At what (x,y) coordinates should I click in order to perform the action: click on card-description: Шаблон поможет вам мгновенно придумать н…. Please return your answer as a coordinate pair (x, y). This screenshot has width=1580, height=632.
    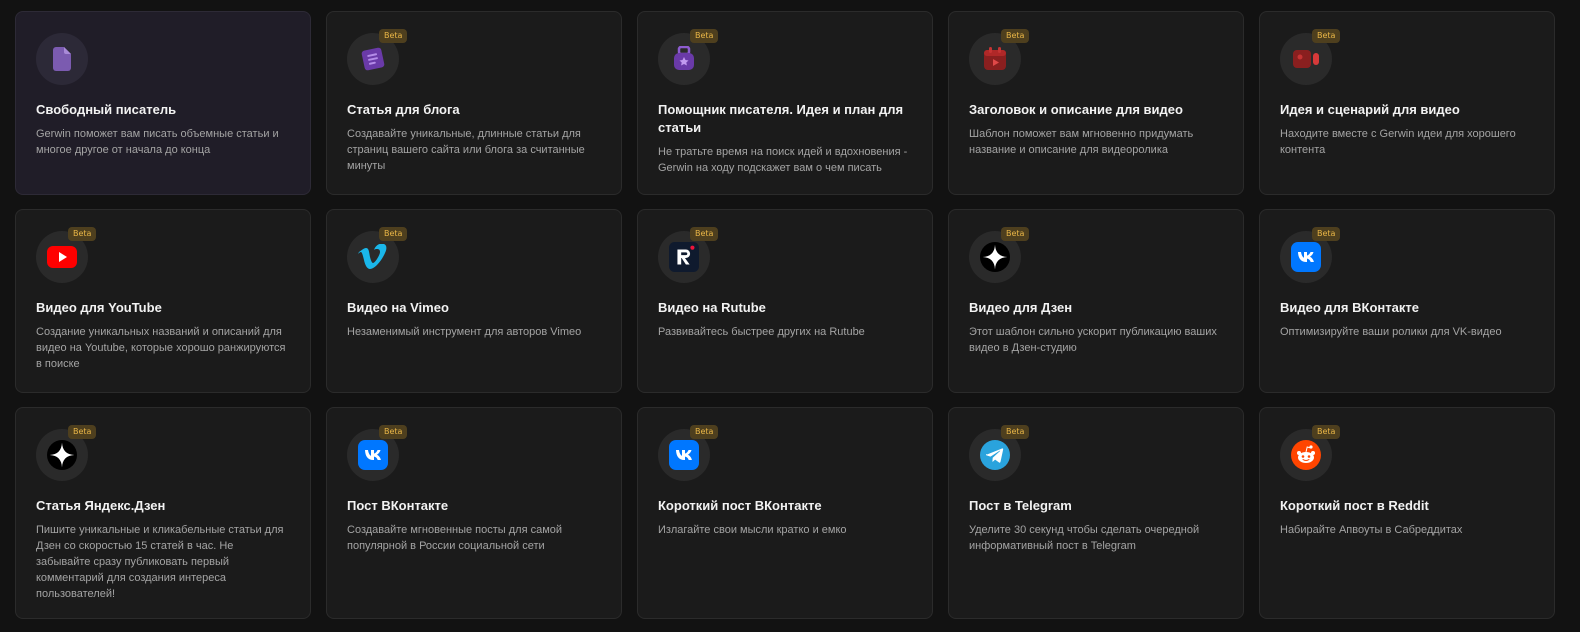
    Looking at the image, I should click on (1081, 142).